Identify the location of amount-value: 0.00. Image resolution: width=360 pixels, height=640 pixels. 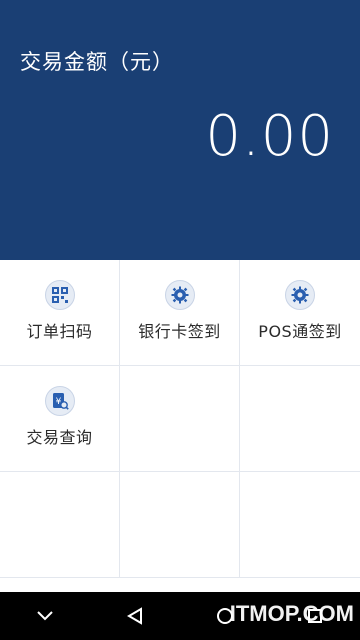
(269, 136).